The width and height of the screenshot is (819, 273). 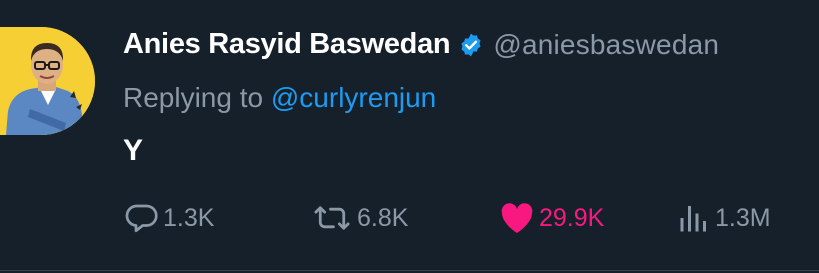 I want to click on views-button: 1.3M, so click(x=723, y=218).